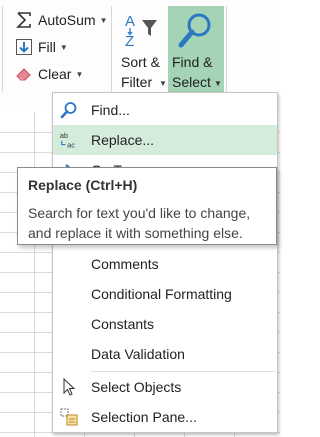 The height and width of the screenshot is (437, 320). I want to click on fill-down-arrow-icon, so click(24, 47).